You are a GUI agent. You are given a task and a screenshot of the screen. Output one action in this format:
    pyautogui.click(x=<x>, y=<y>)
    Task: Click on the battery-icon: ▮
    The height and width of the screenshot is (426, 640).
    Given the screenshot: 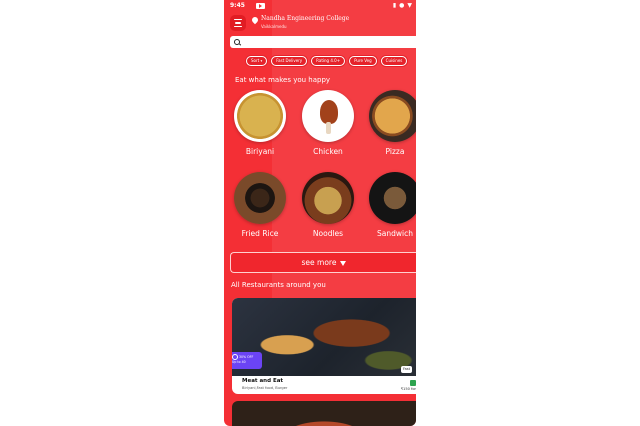 What is the action you would take?
    pyautogui.click(x=394, y=5)
    